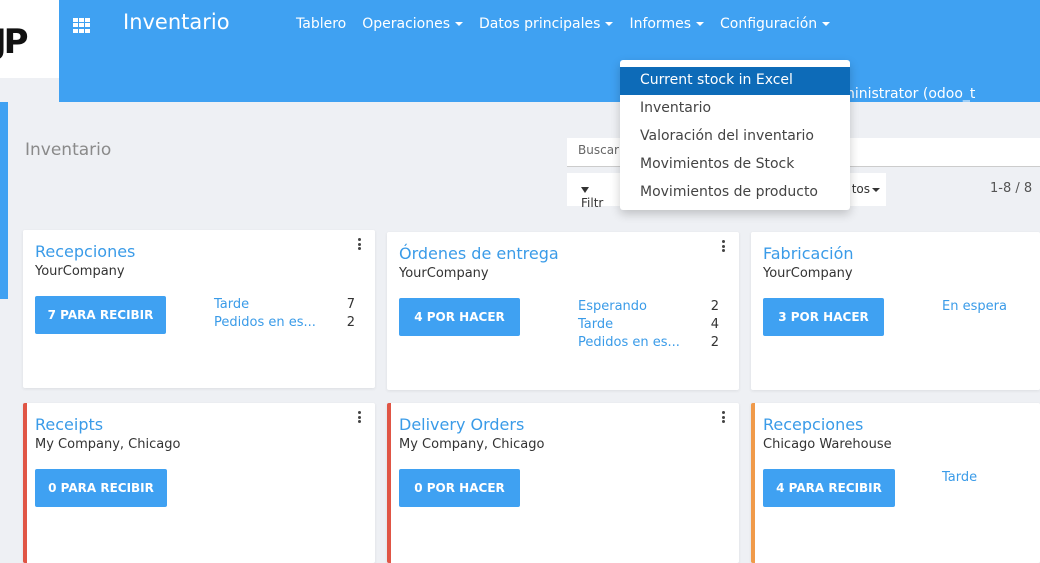 This screenshot has height=563, width=1040. What do you see at coordinates (29, 39) in the screenshot?
I see `company-logo: JP` at bounding box center [29, 39].